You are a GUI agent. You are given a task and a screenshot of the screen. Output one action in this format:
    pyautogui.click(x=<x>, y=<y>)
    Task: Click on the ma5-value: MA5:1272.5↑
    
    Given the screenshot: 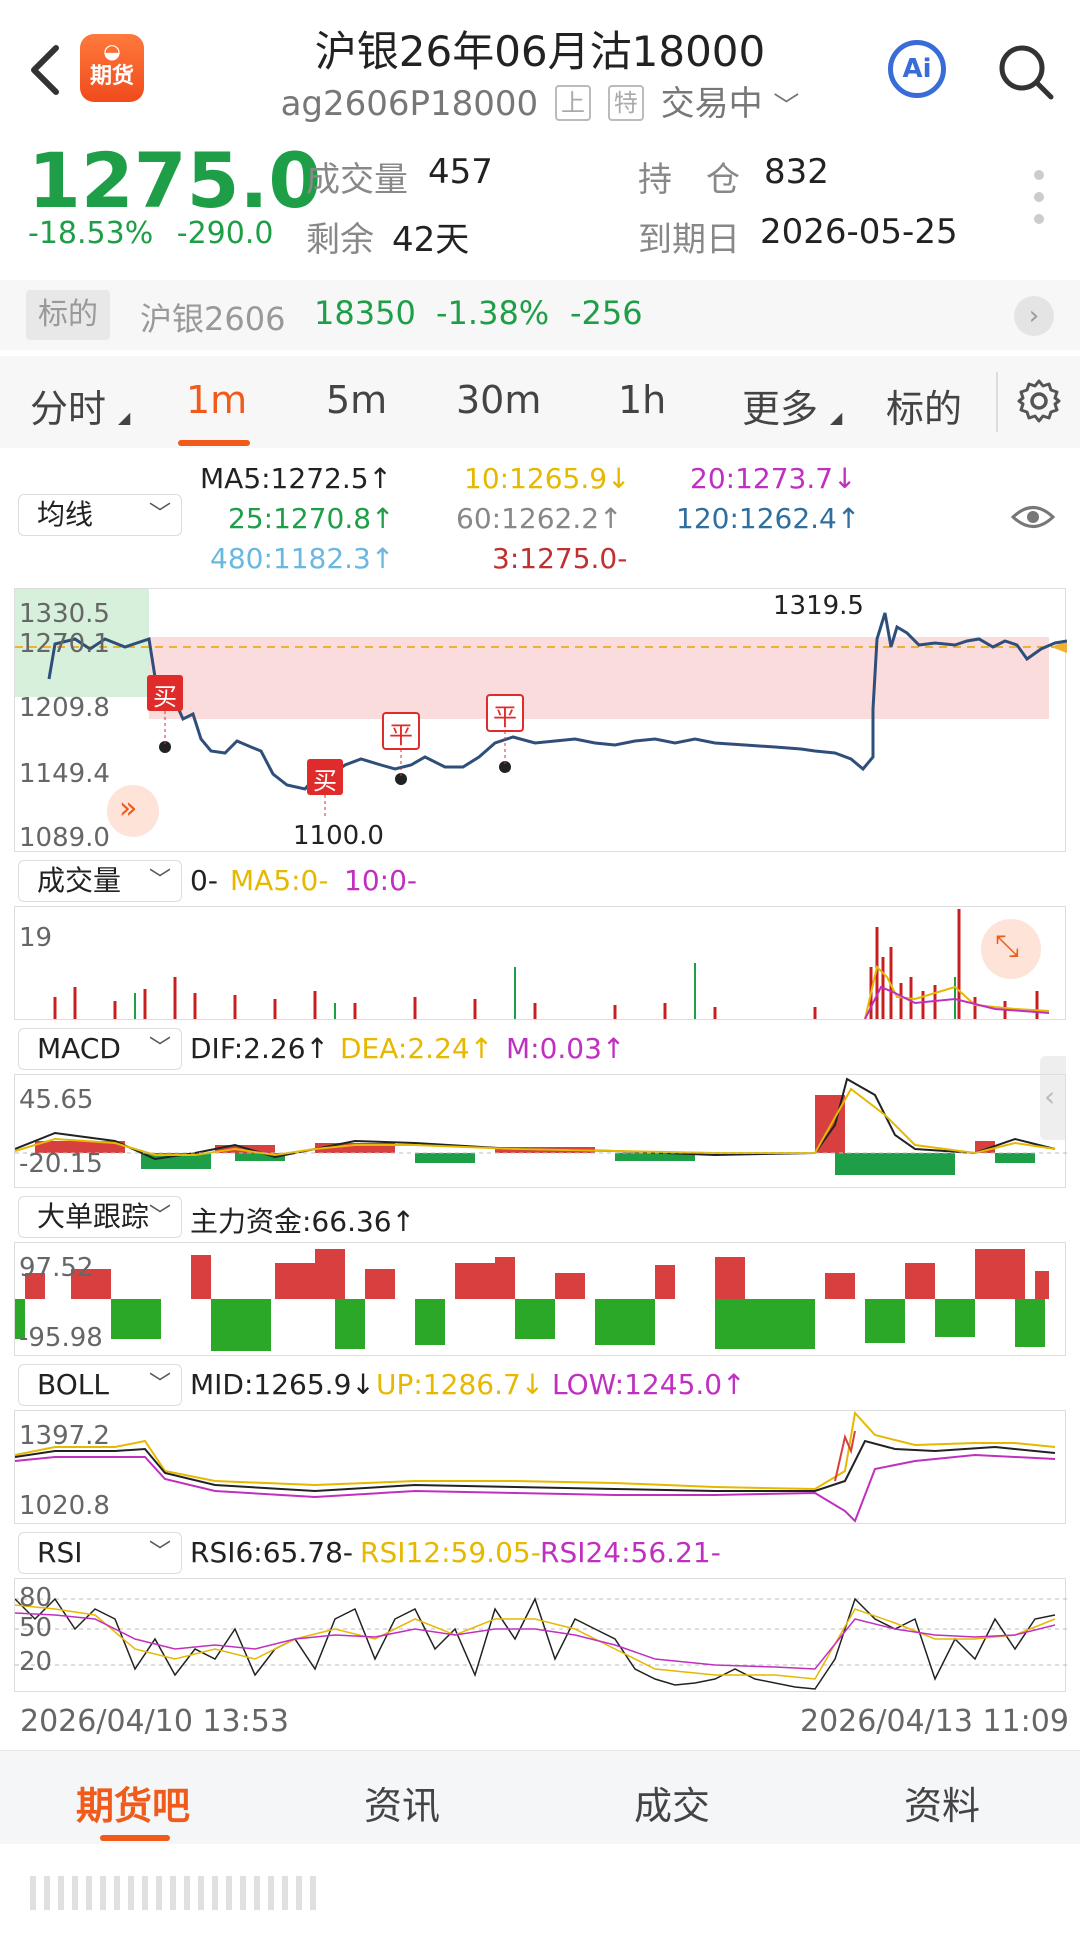 What is the action you would take?
    pyautogui.click(x=296, y=478)
    